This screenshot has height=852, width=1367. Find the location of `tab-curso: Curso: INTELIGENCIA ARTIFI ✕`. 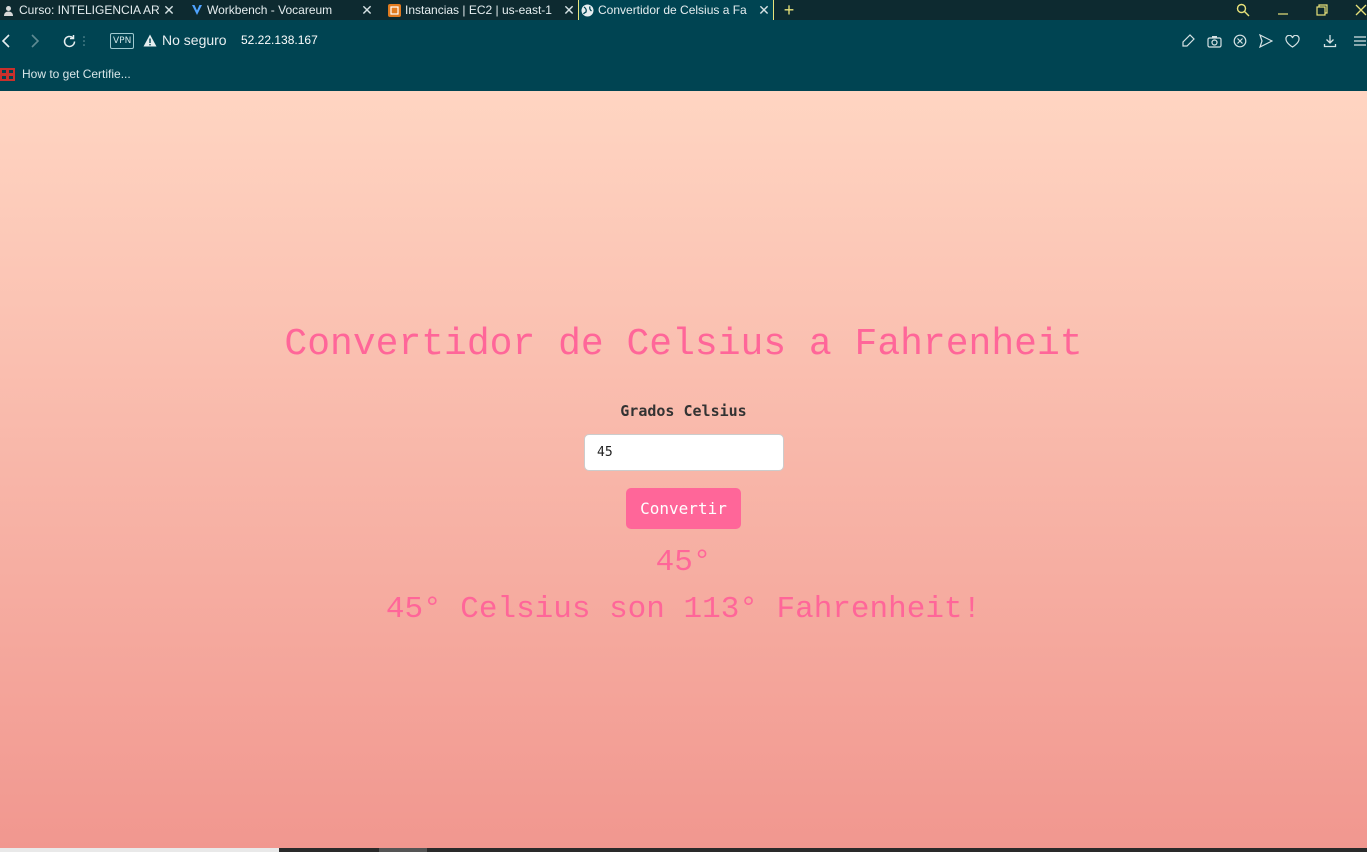

tab-curso: Curso: INTELIGENCIA ARTIFI ✕ is located at coordinates (89, 10).